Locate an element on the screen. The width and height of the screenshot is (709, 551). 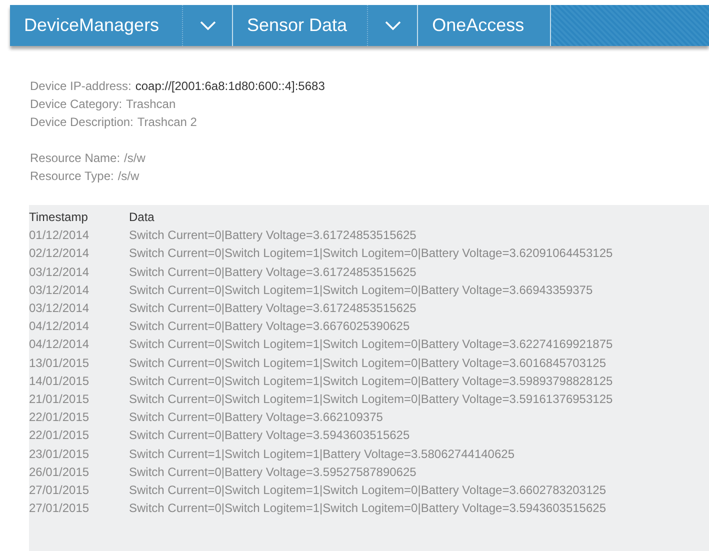
table-cell-text: Switch Current=0|Switch Logitem=1|Switch Logitem=0|Battery Voltage=3.59161376953125 is located at coordinates (371, 399).